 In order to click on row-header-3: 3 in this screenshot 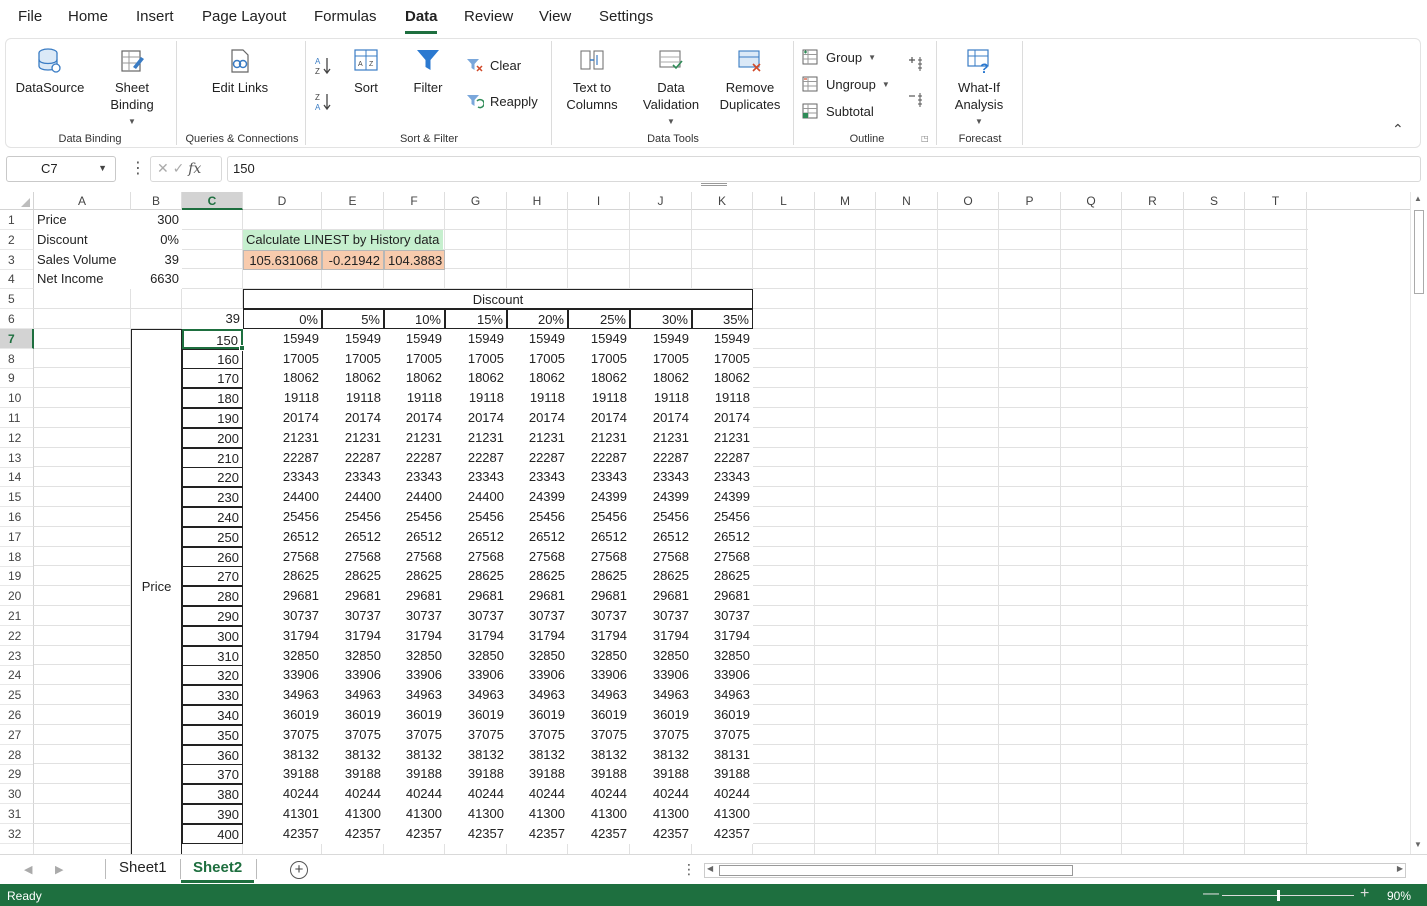, I will do `click(17, 259)`.